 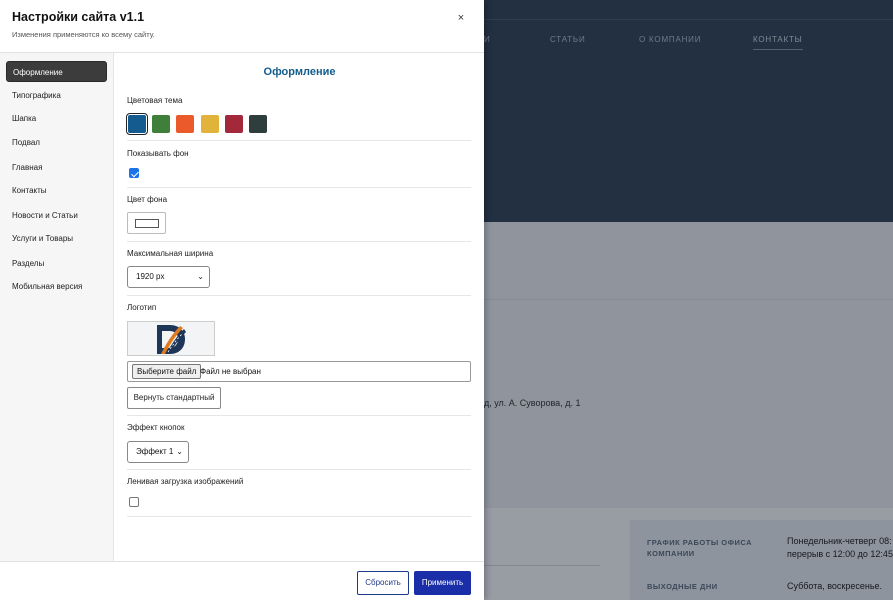 What do you see at coordinates (174, 398) in the screenshot?
I see `restore-default-logo-button: Вернуть стандартный` at bounding box center [174, 398].